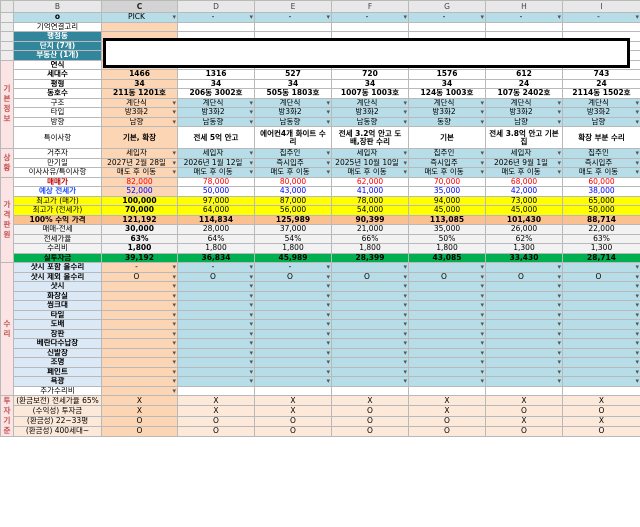 The image size is (640, 527). I want to click on address-input-box, so click(366, 53).